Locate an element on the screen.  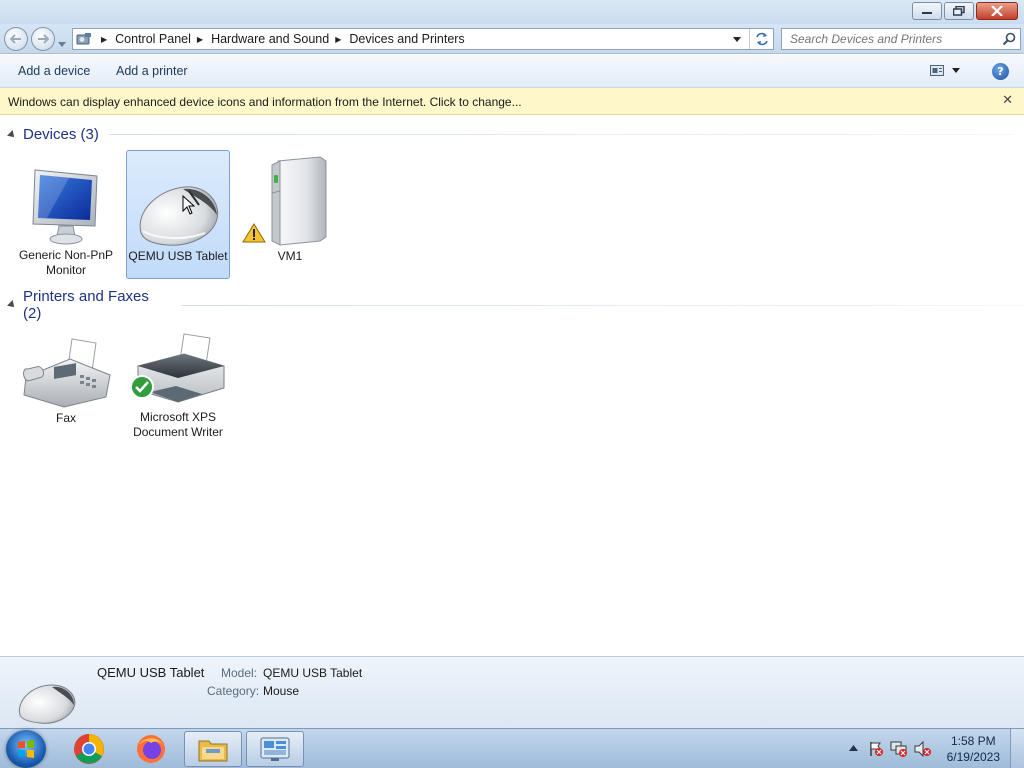
firefox-icon is located at coordinates (151, 749).